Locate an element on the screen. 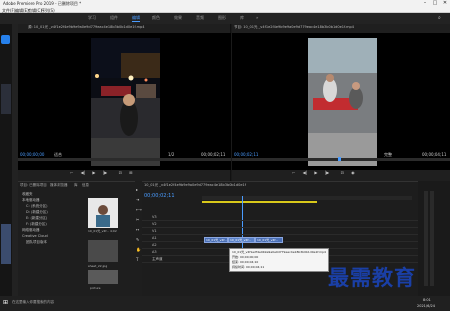 The width and height of the screenshot is (450, 311). tab-info: 信息 is located at coordinates (85, 185).